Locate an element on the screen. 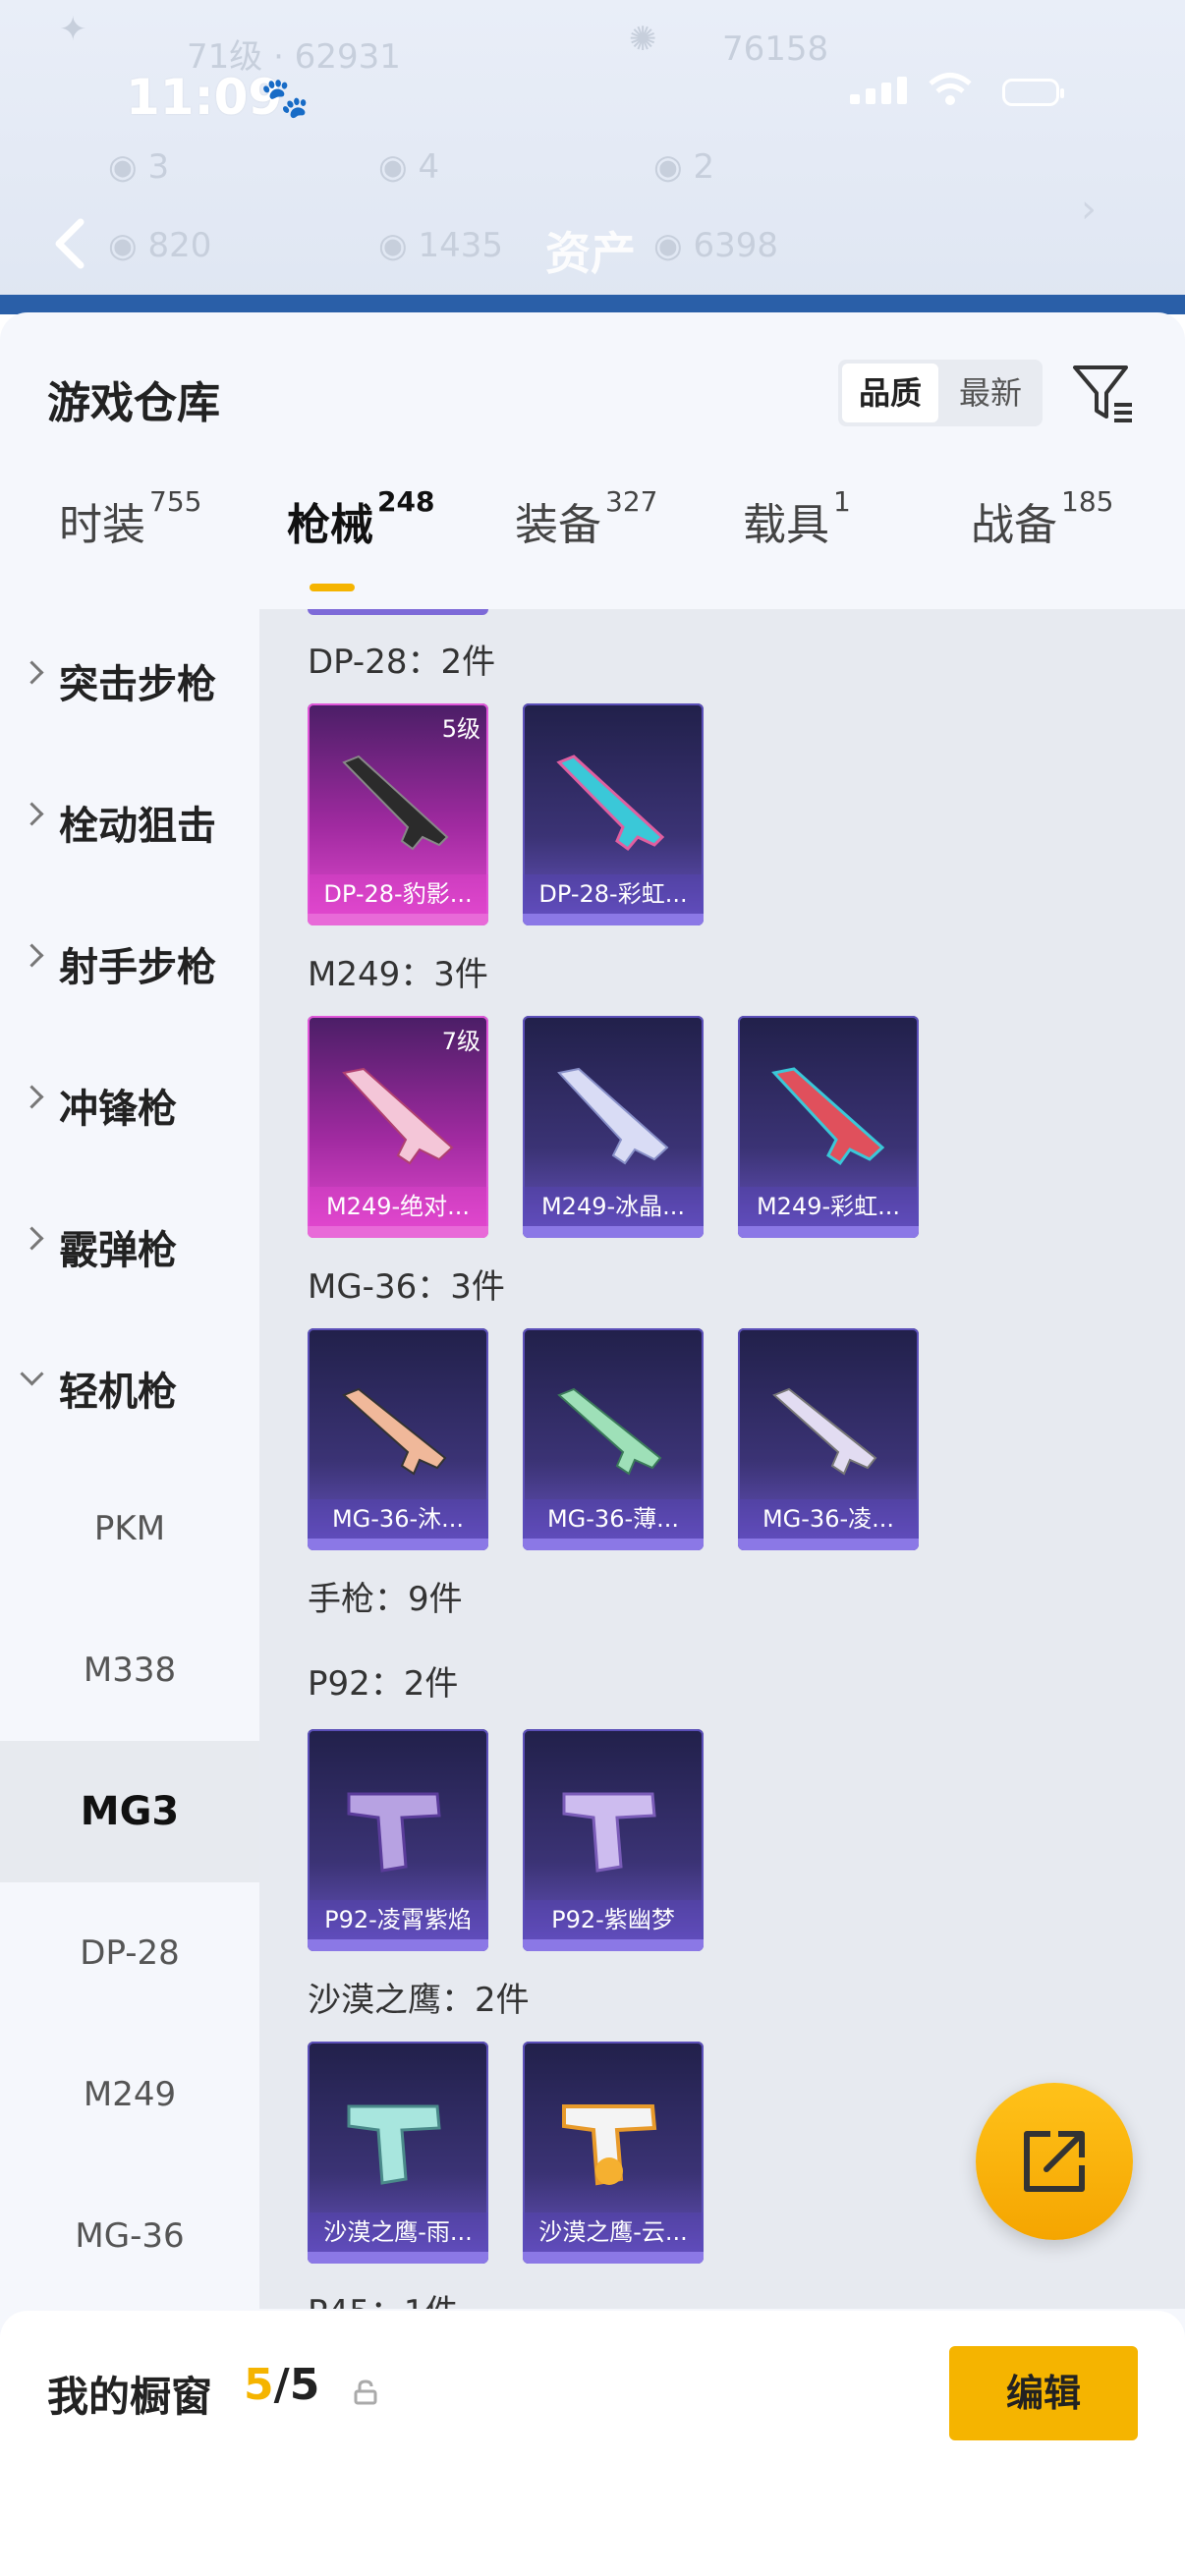  sort-toggle: 品质 最新 is located at coordinates (941, 393).